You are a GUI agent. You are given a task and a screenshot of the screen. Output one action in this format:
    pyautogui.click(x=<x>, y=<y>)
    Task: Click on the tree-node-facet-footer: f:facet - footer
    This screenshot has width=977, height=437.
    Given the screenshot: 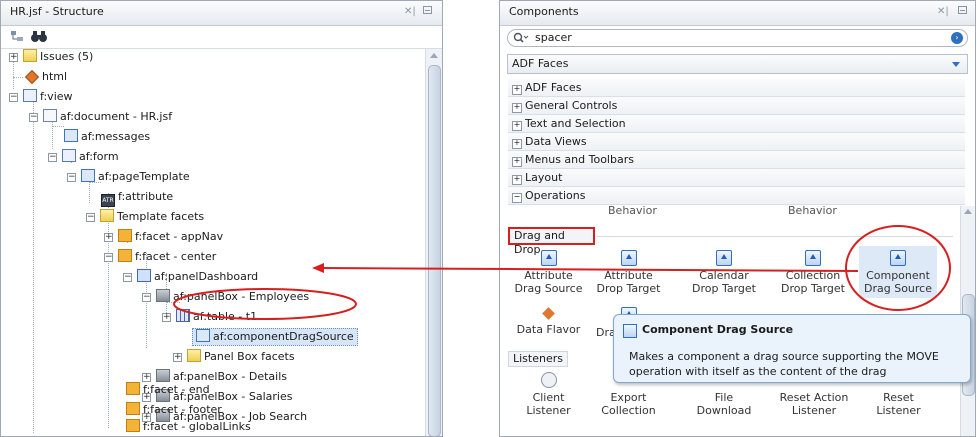 What is the action you would take?
    pyautogui.click(x=174, y=410)
    